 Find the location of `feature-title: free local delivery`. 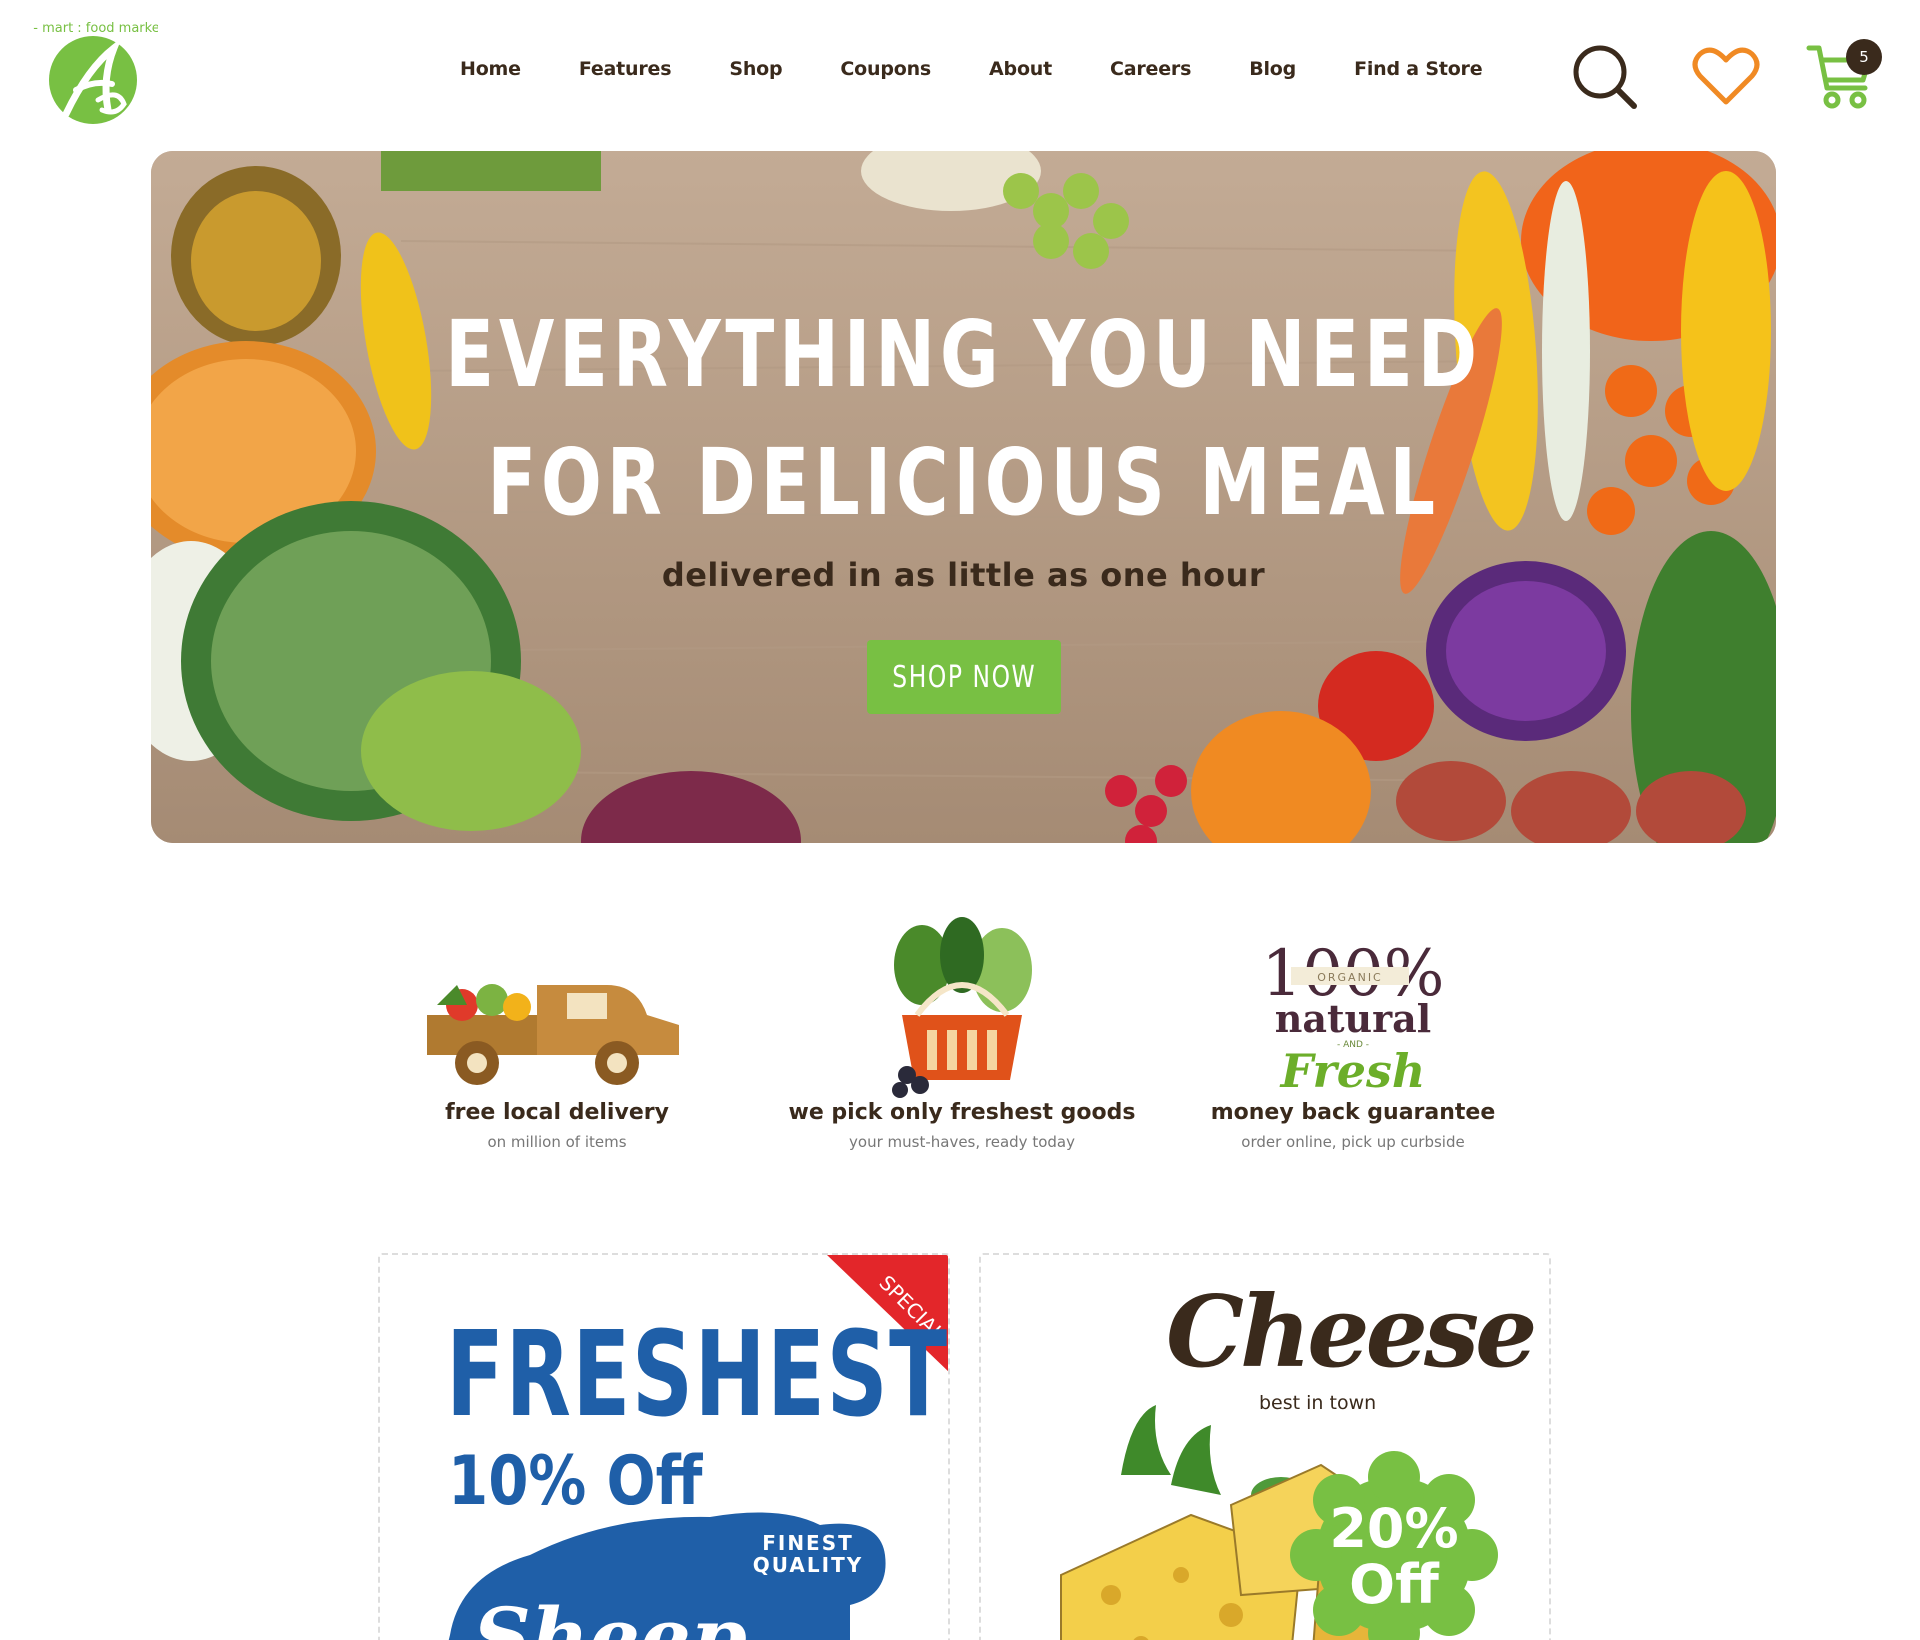

feature-title: free local delivery is located at coordinates (557, 1112).